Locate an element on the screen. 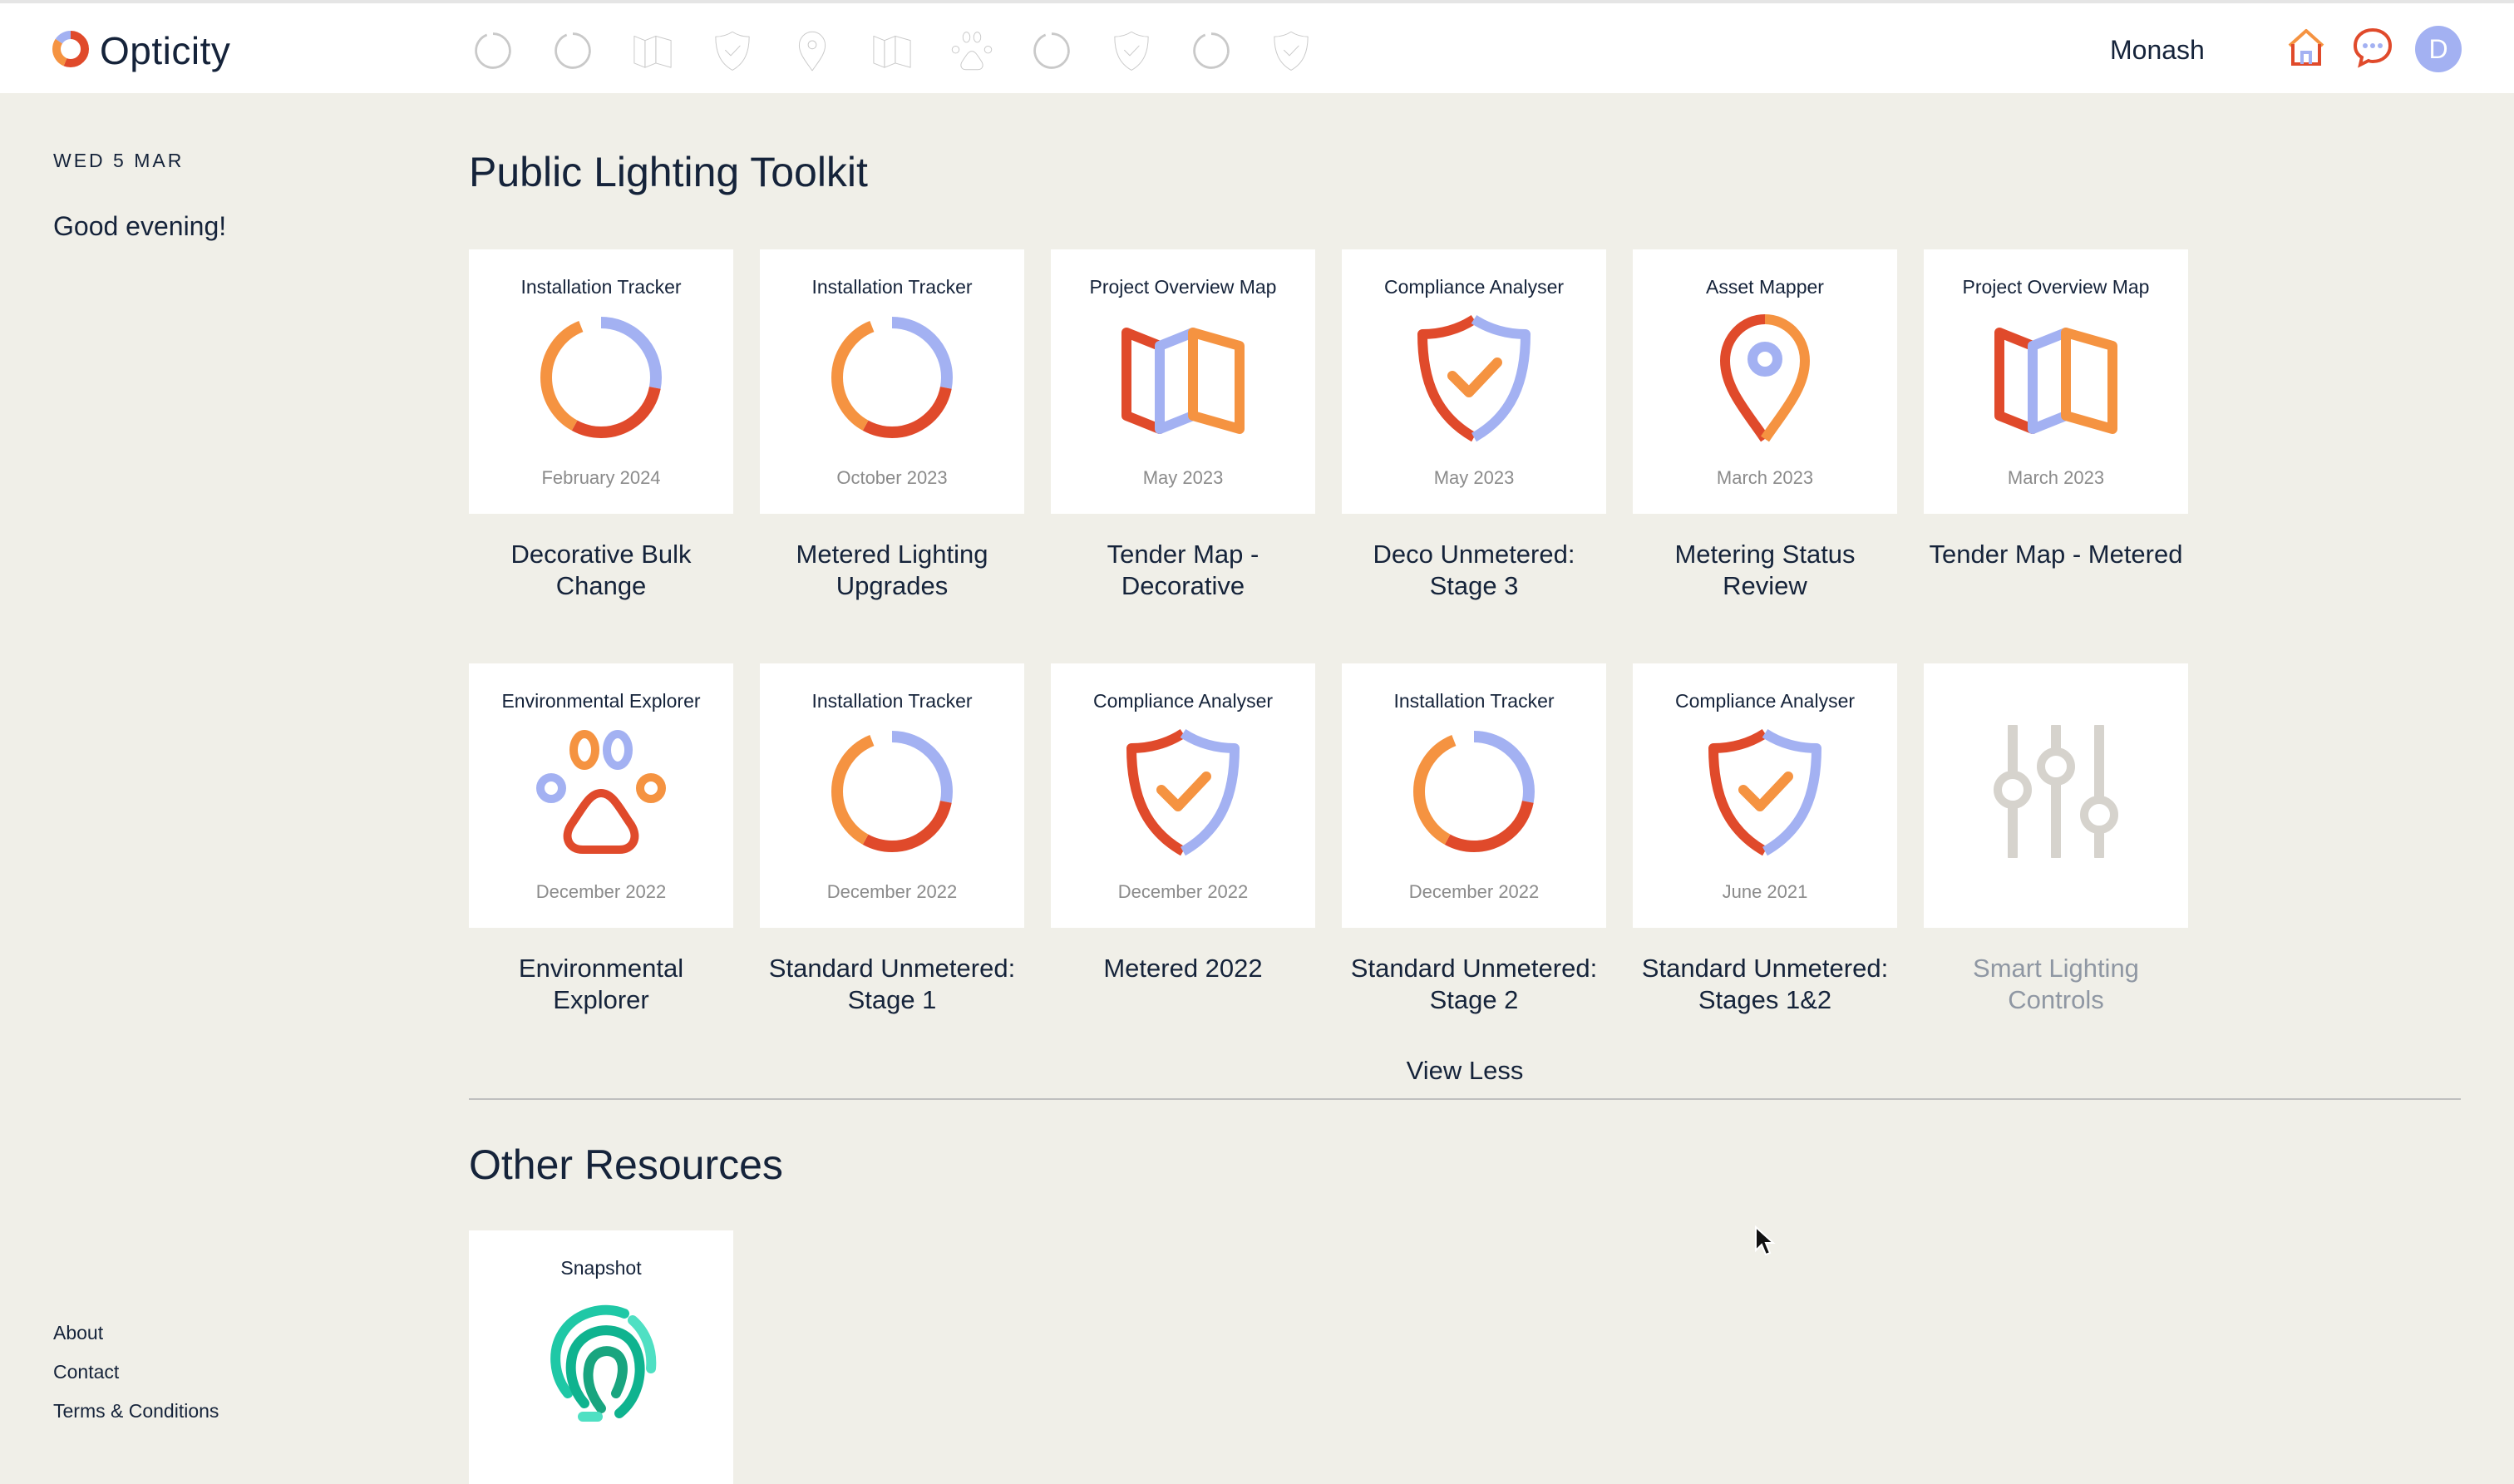  top-bar: Opticity Monash D is located at coordinates (1257, 46).